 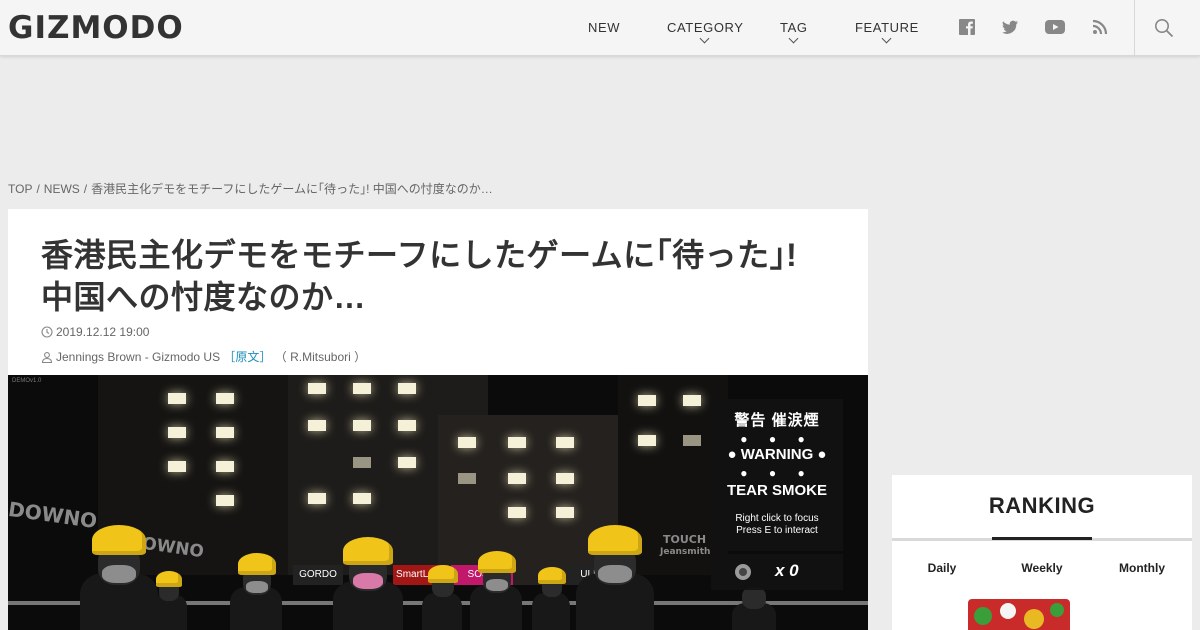 What do you see at coordinates (1054, 28) in the screenshot?
I see `youtube-icon` at bounding box center [1054, 28].